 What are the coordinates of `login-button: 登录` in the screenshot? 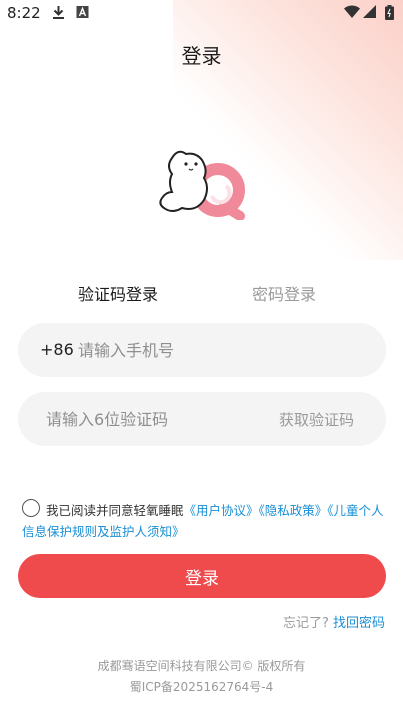 It's located at (202, 576).